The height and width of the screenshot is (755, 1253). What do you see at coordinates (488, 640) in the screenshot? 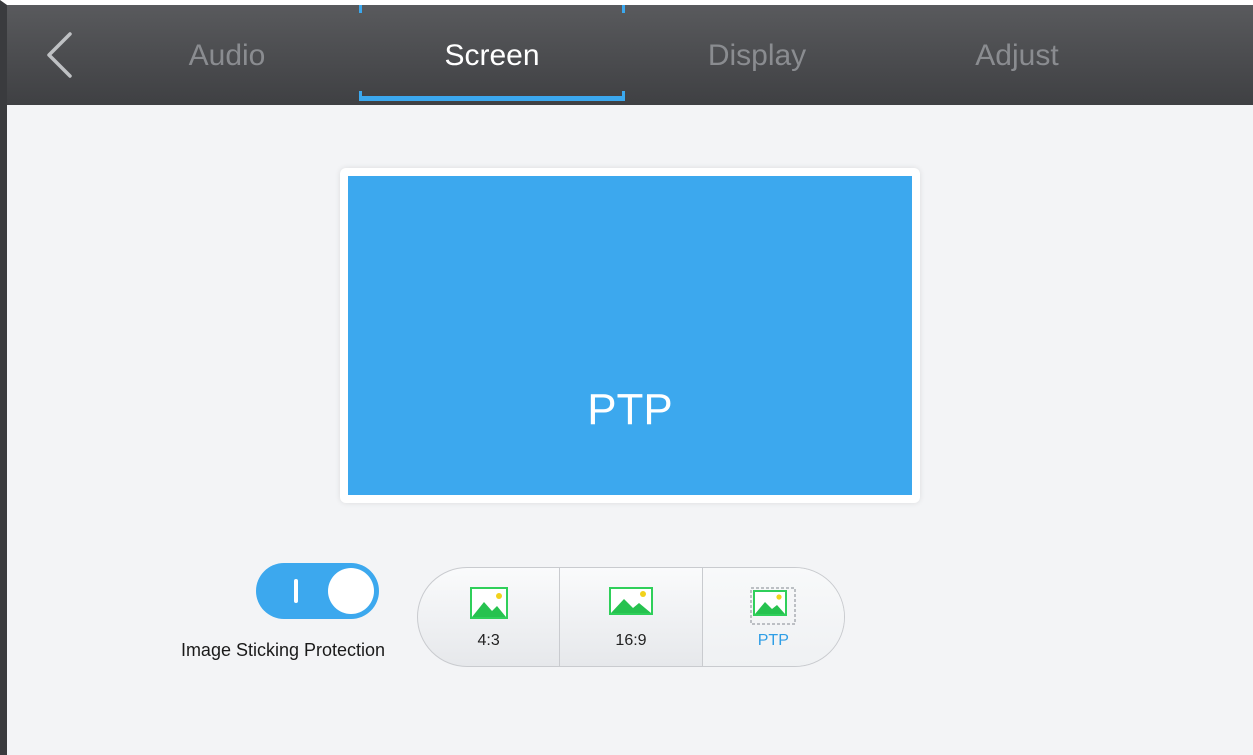
I see `aspect-4-3-label: 4:3` at bounding box center [488, 640].